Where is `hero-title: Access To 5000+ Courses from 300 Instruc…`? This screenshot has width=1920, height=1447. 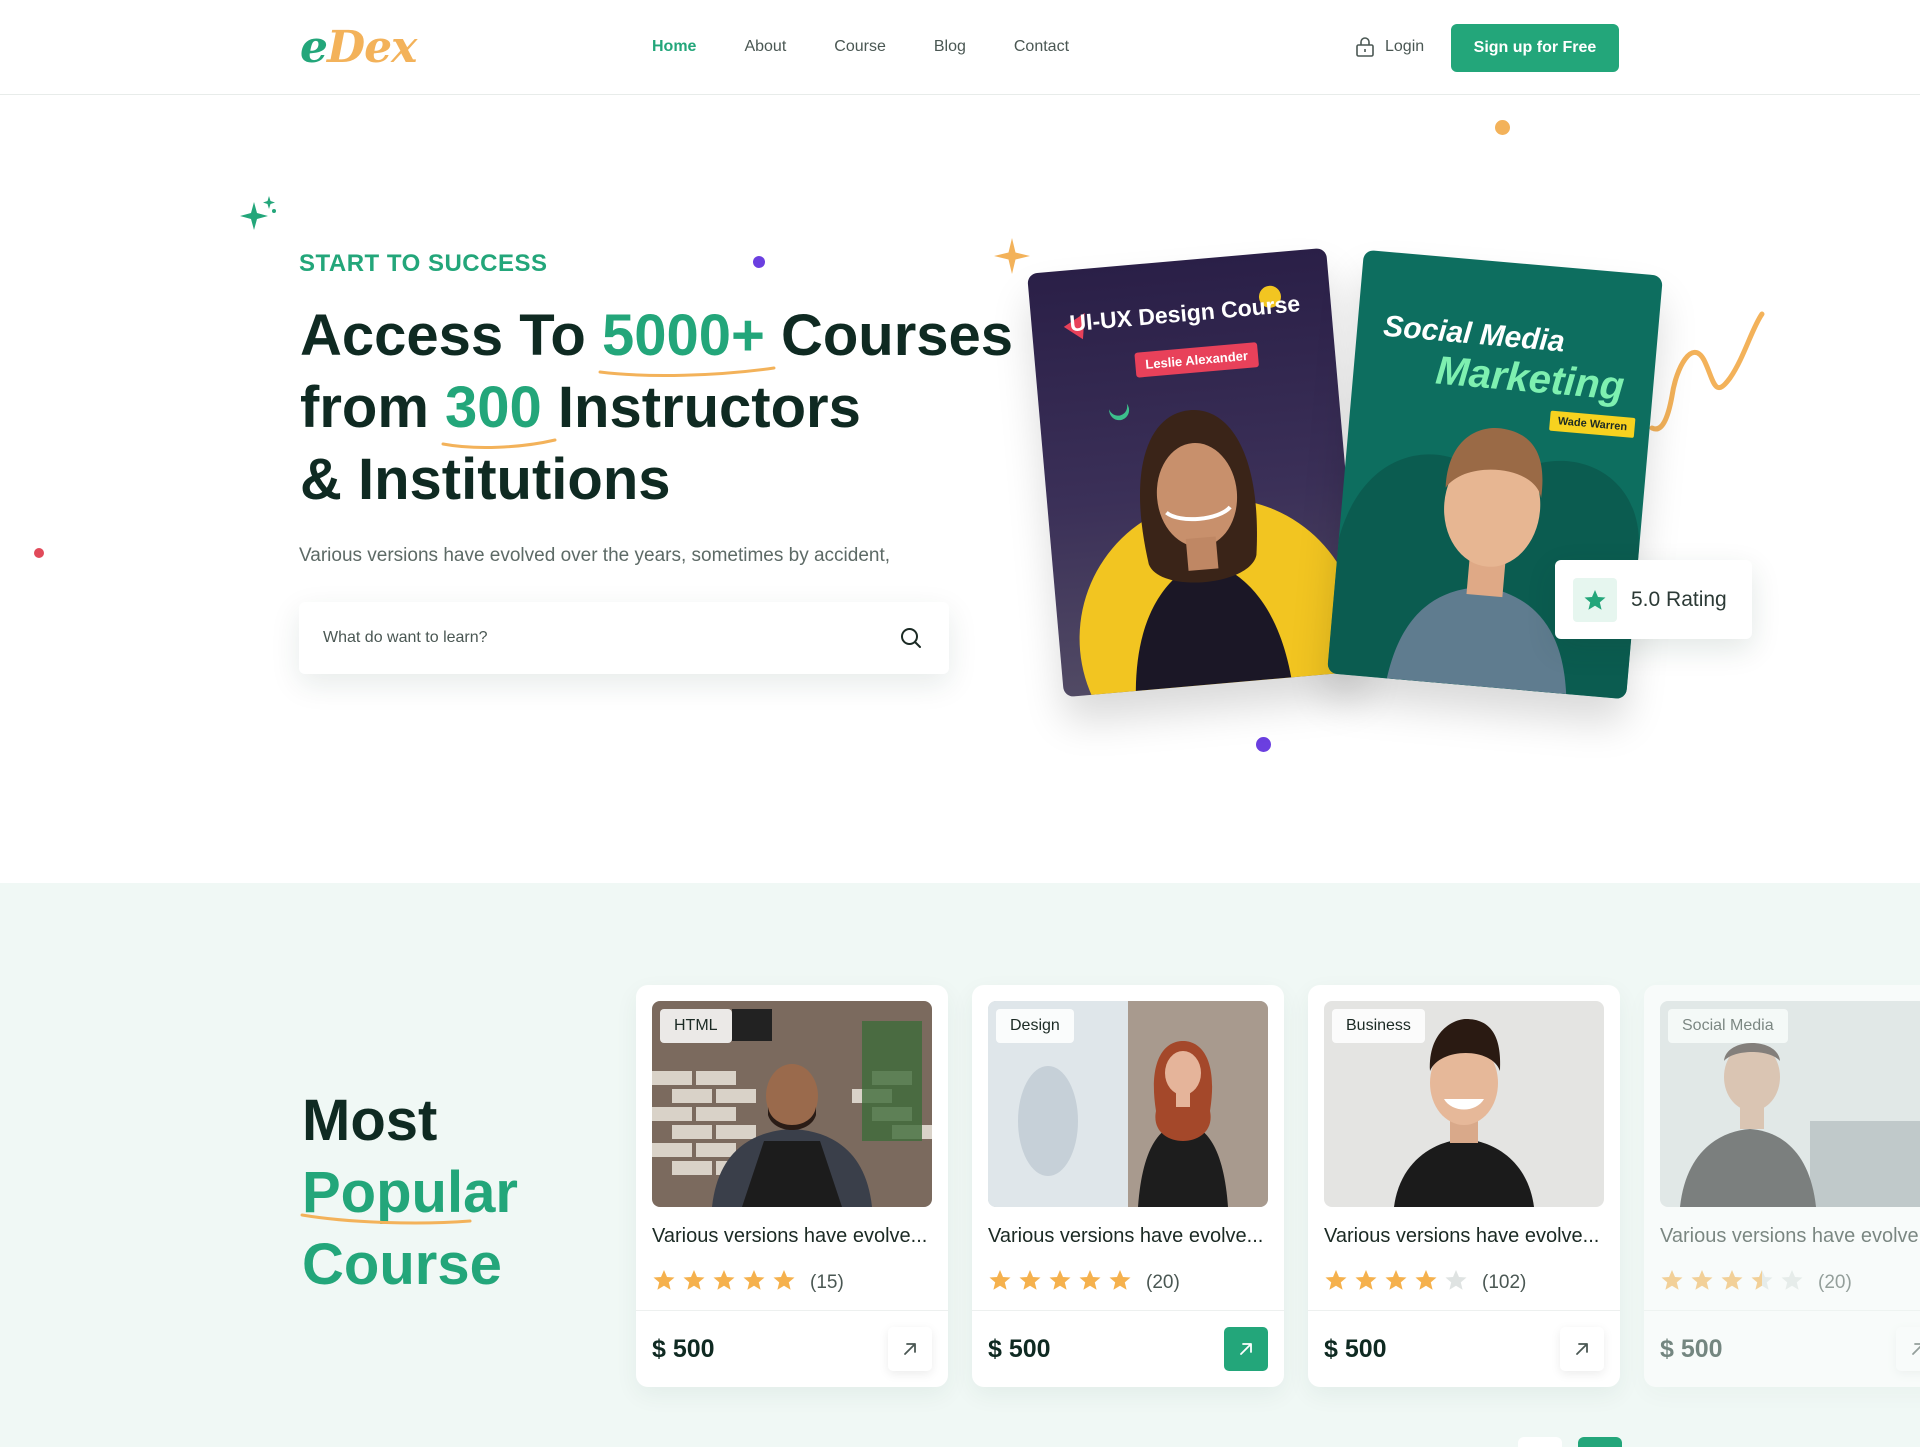
hero-title: Access To 5000+ Courses from 300 Instruc… is located at coordinates (660, 408).